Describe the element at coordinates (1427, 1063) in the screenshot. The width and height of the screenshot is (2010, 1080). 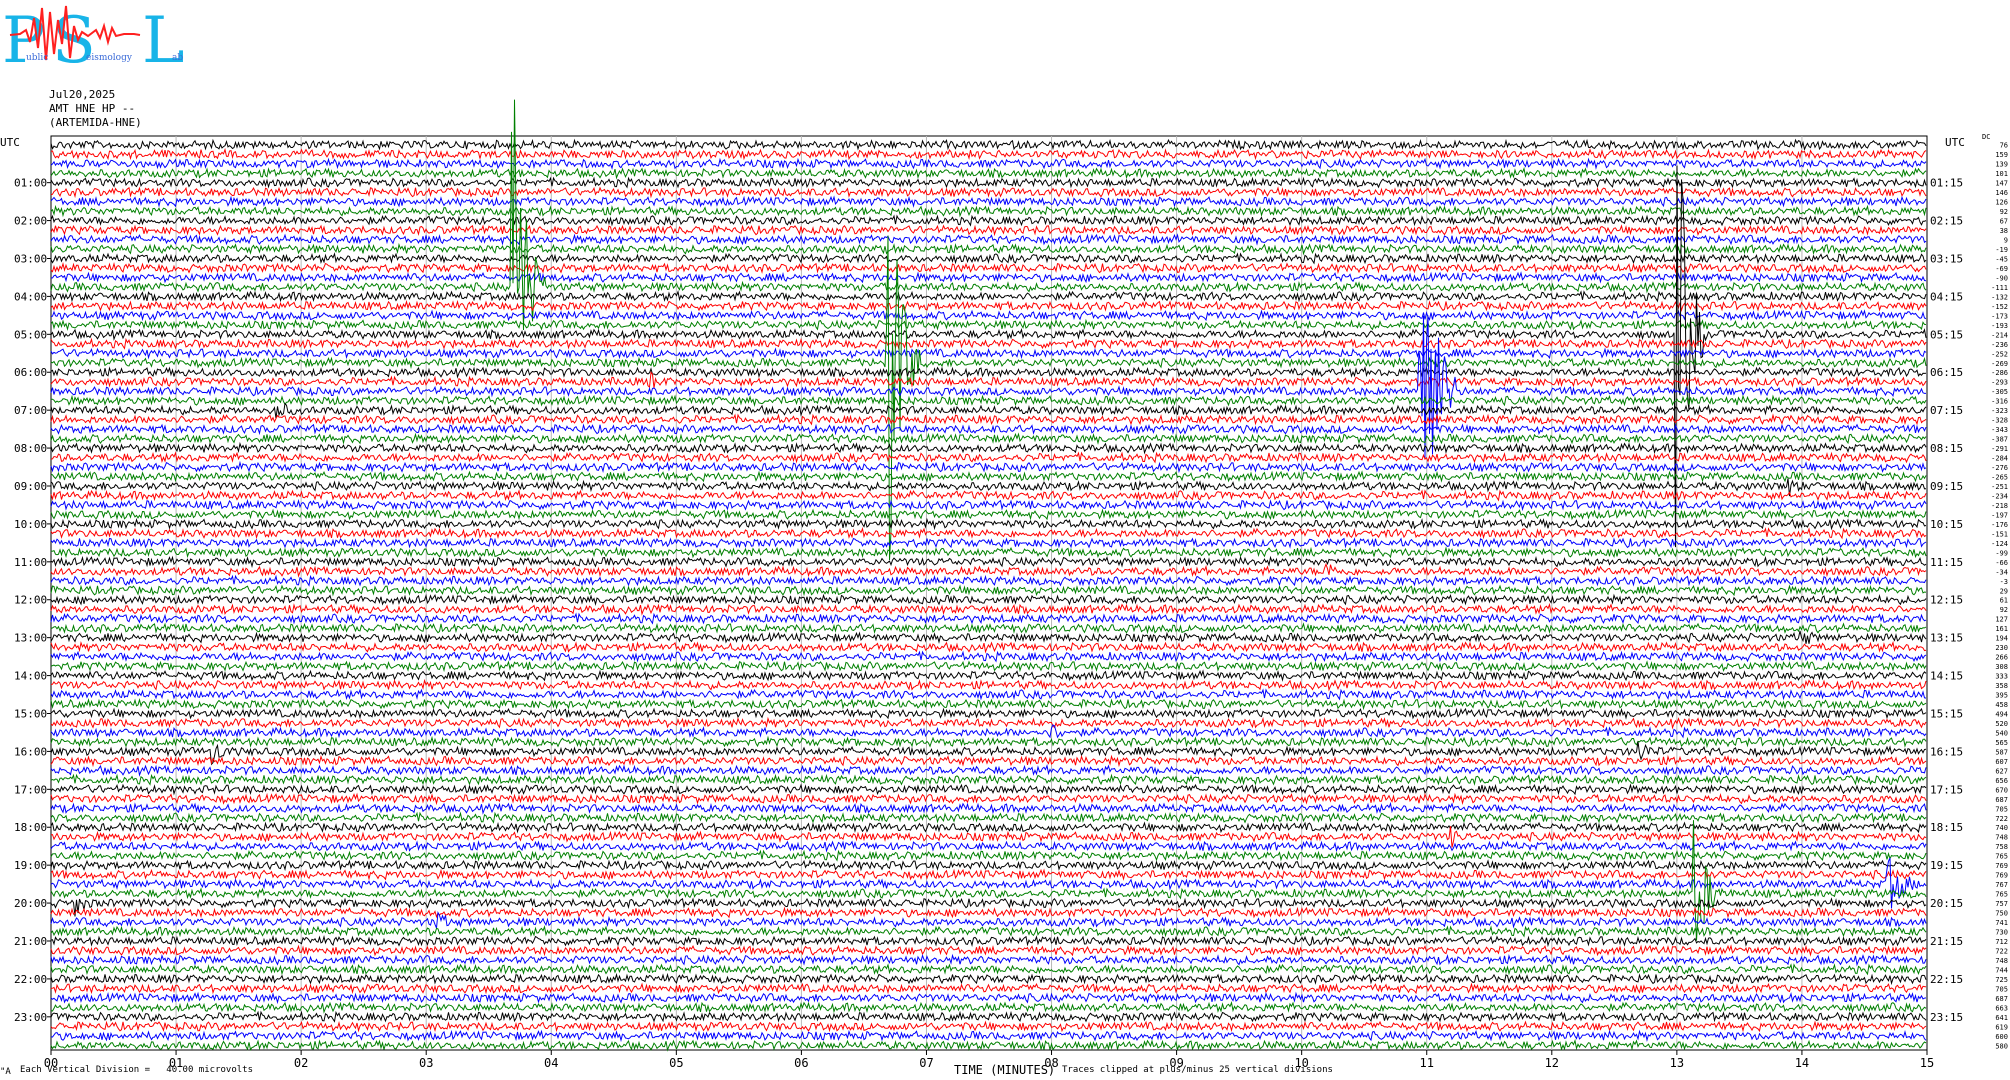
I see `x-tick-label: 11` at that location.